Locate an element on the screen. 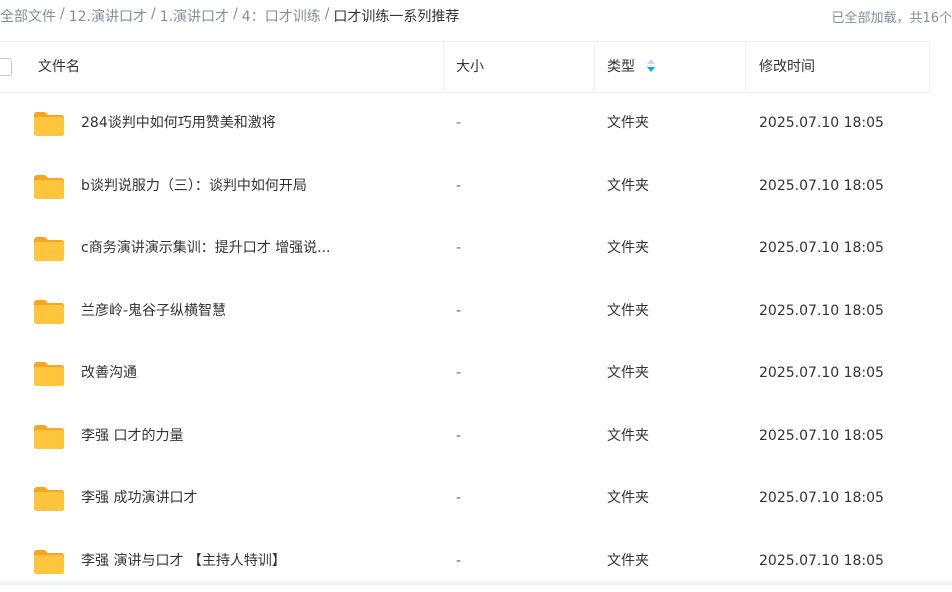  file-name: b谈判说服力（三）：谈判中如何开局 is located at coordinates (194, 186).